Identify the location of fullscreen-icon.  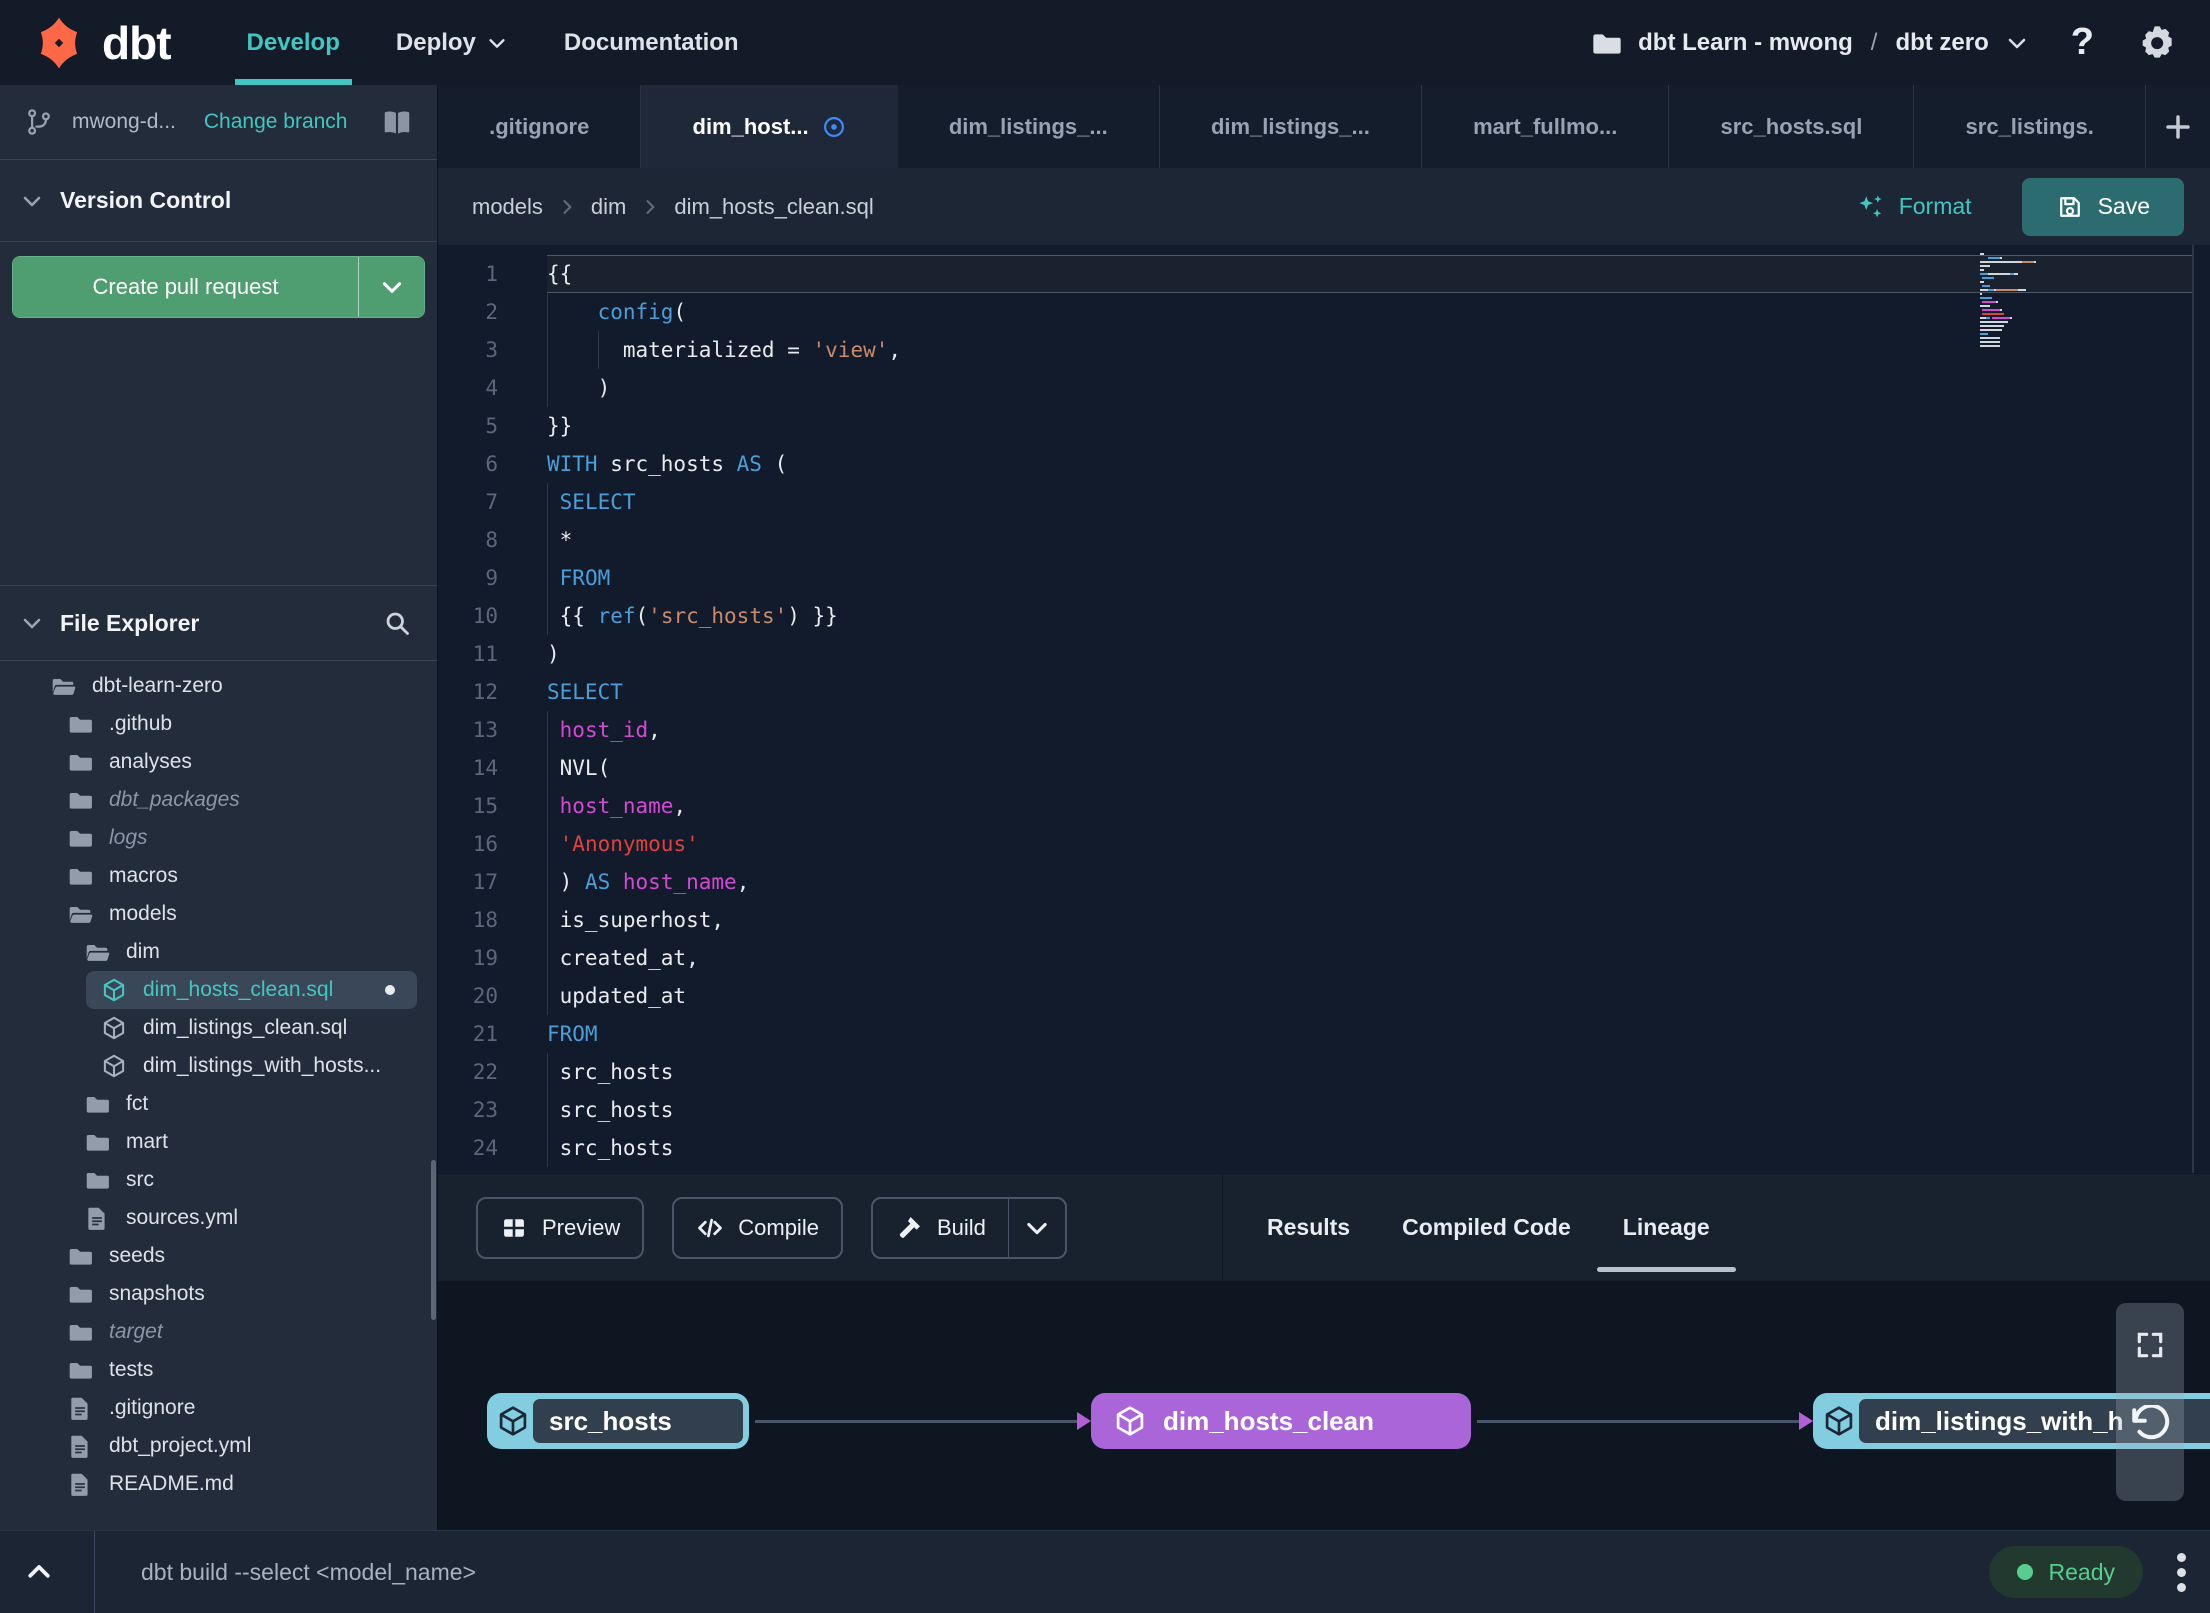
(2150, 1345).